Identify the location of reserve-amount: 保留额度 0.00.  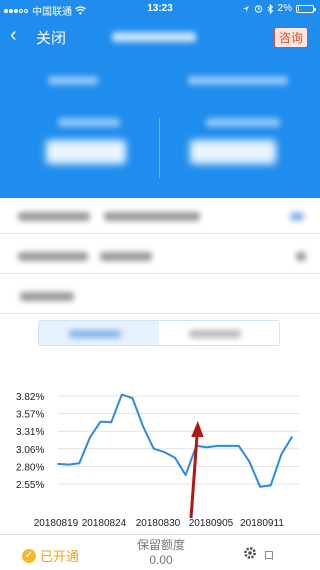
(161, 553).